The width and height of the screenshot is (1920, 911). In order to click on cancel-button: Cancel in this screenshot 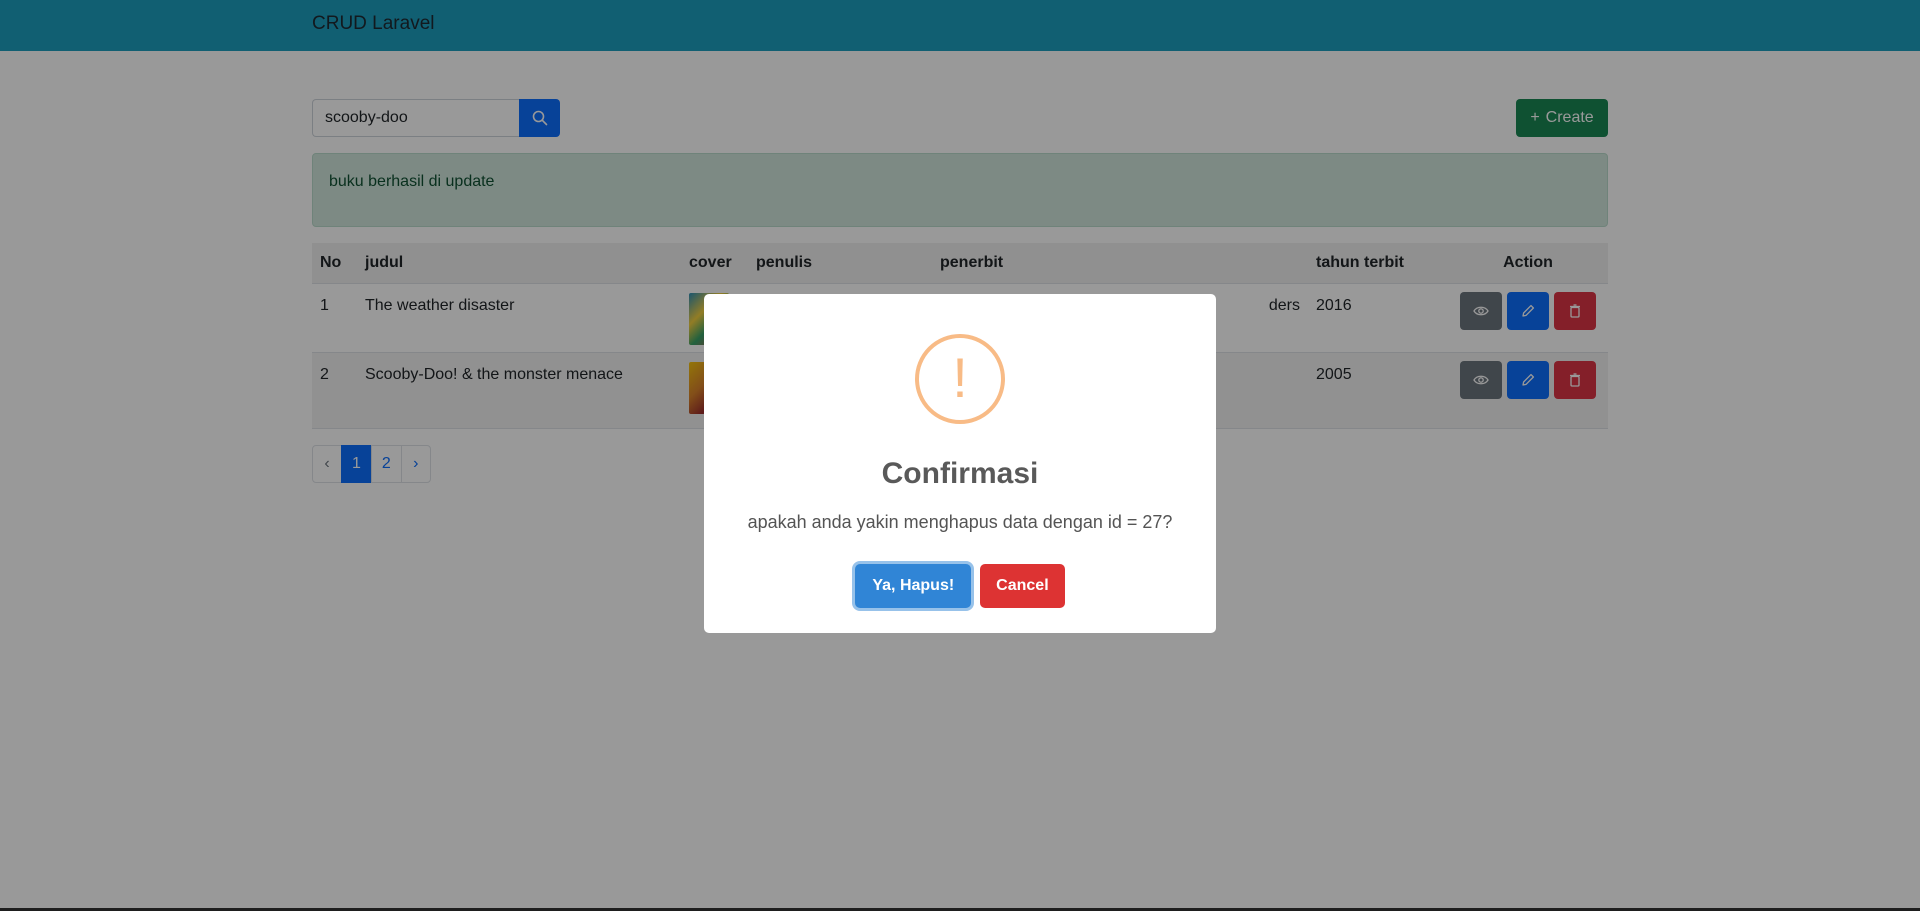, I will do `click(1022, 586)`.